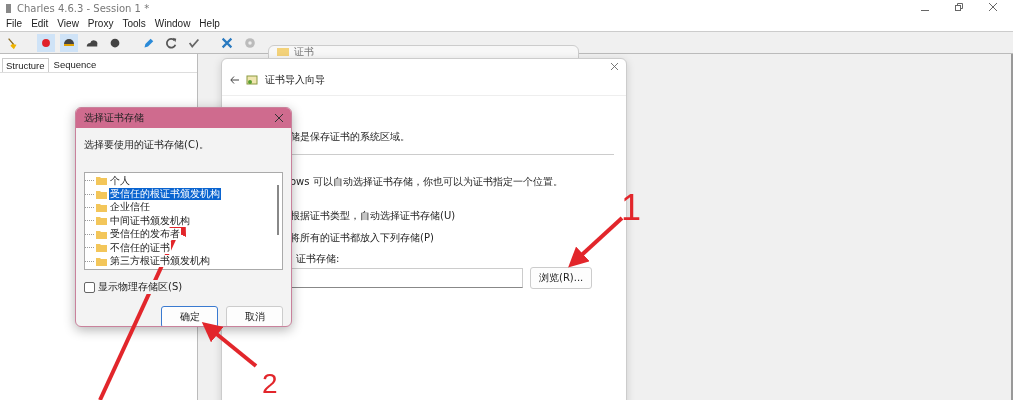 The image size is (1013, 400). I want to click on menu-item: File, so click(14, 23).